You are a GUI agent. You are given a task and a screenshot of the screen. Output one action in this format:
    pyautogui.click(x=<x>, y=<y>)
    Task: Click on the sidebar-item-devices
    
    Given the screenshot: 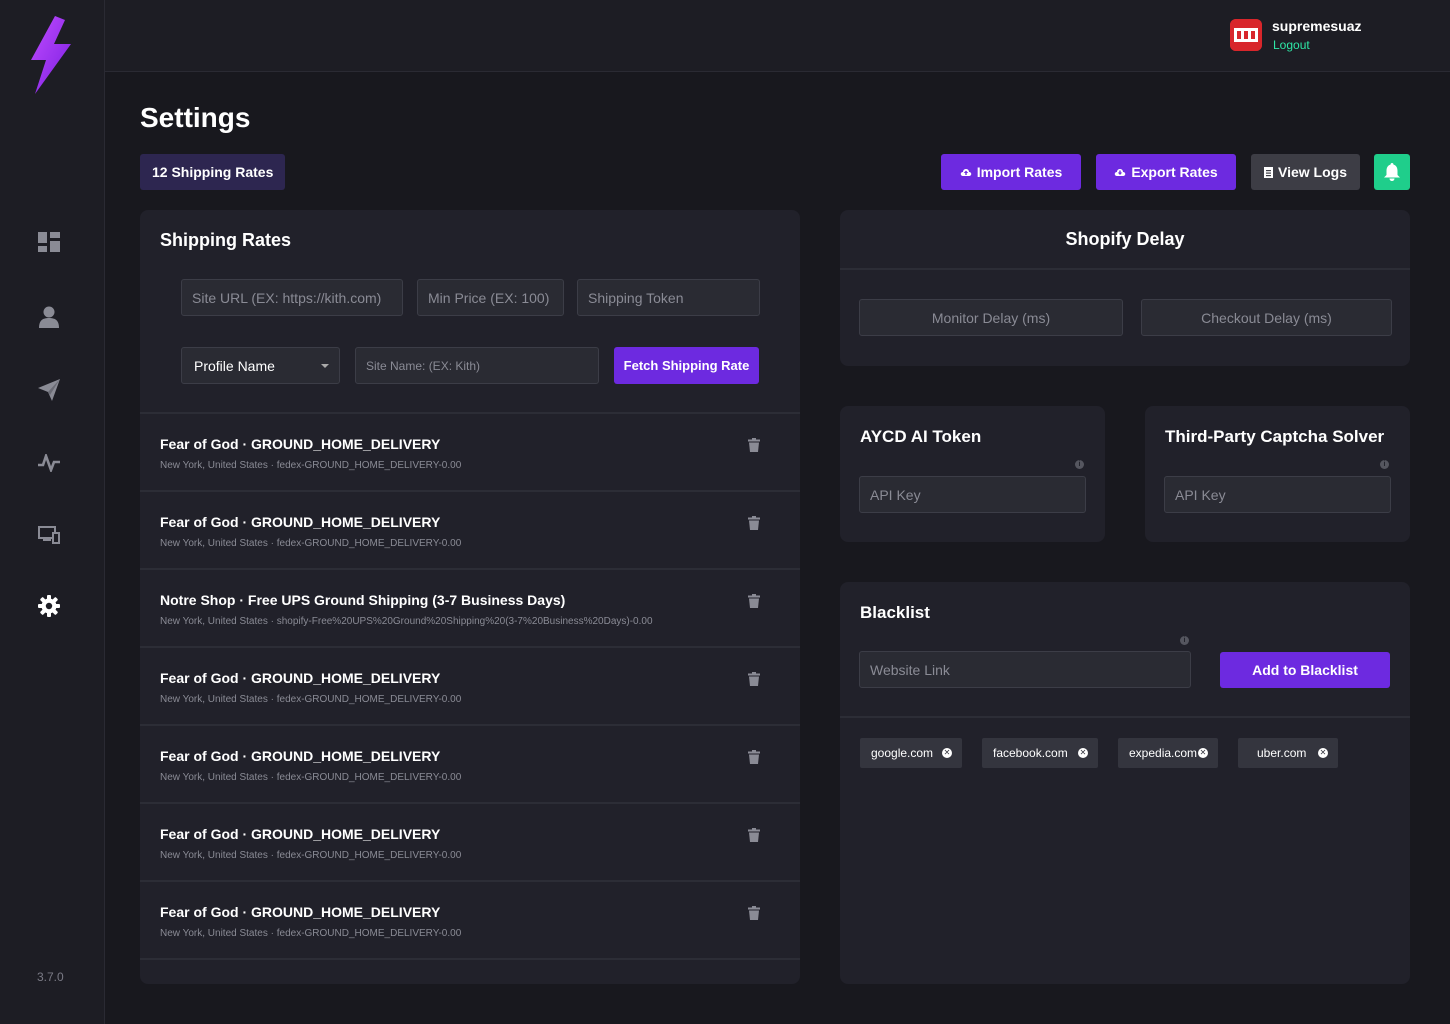 What is the action you would take?
    pyautogui.click(x=49, y=535)
    